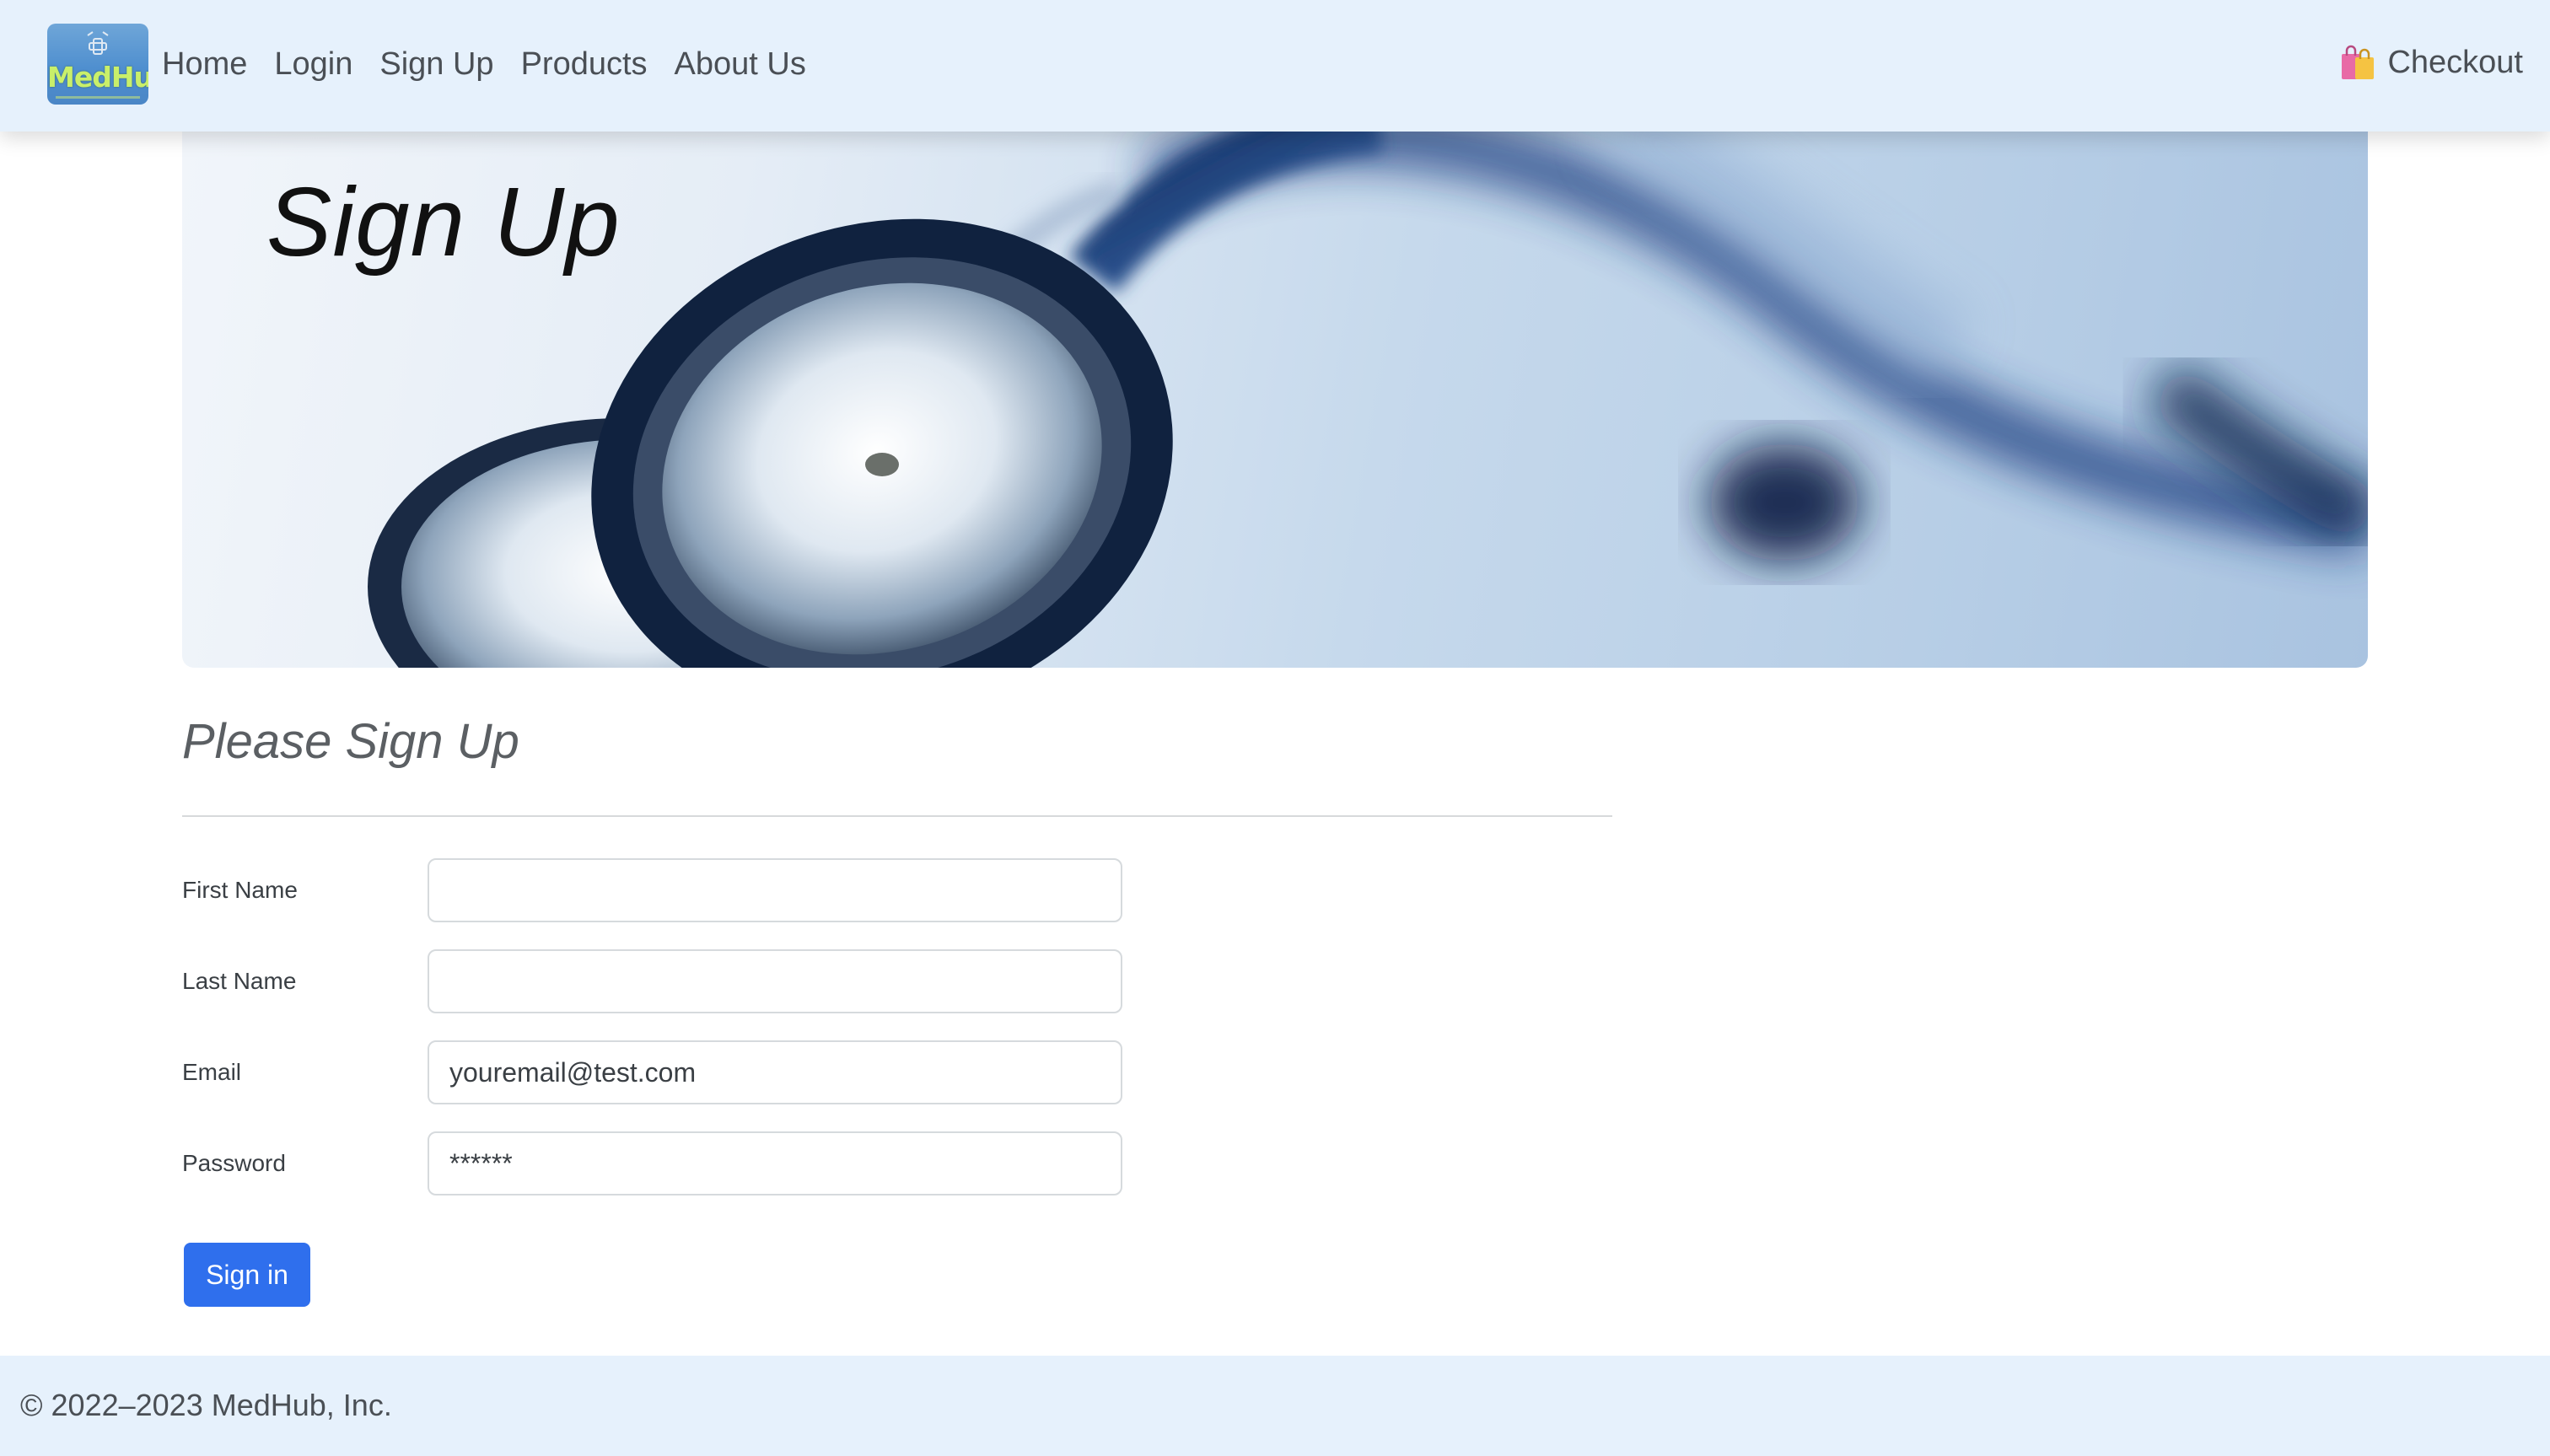  What do you see at coordinates (97, 77) in the screenshot?
I see `logo-text: MedHub` at bounding box center [97, 77].